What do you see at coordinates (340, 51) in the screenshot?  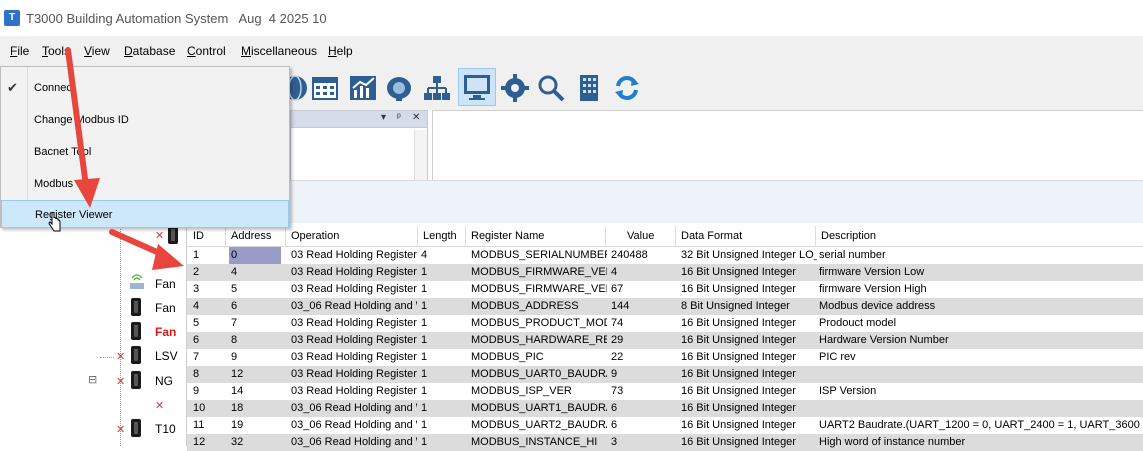 I see `menu-help: Help` at bounding box center [340, 51].